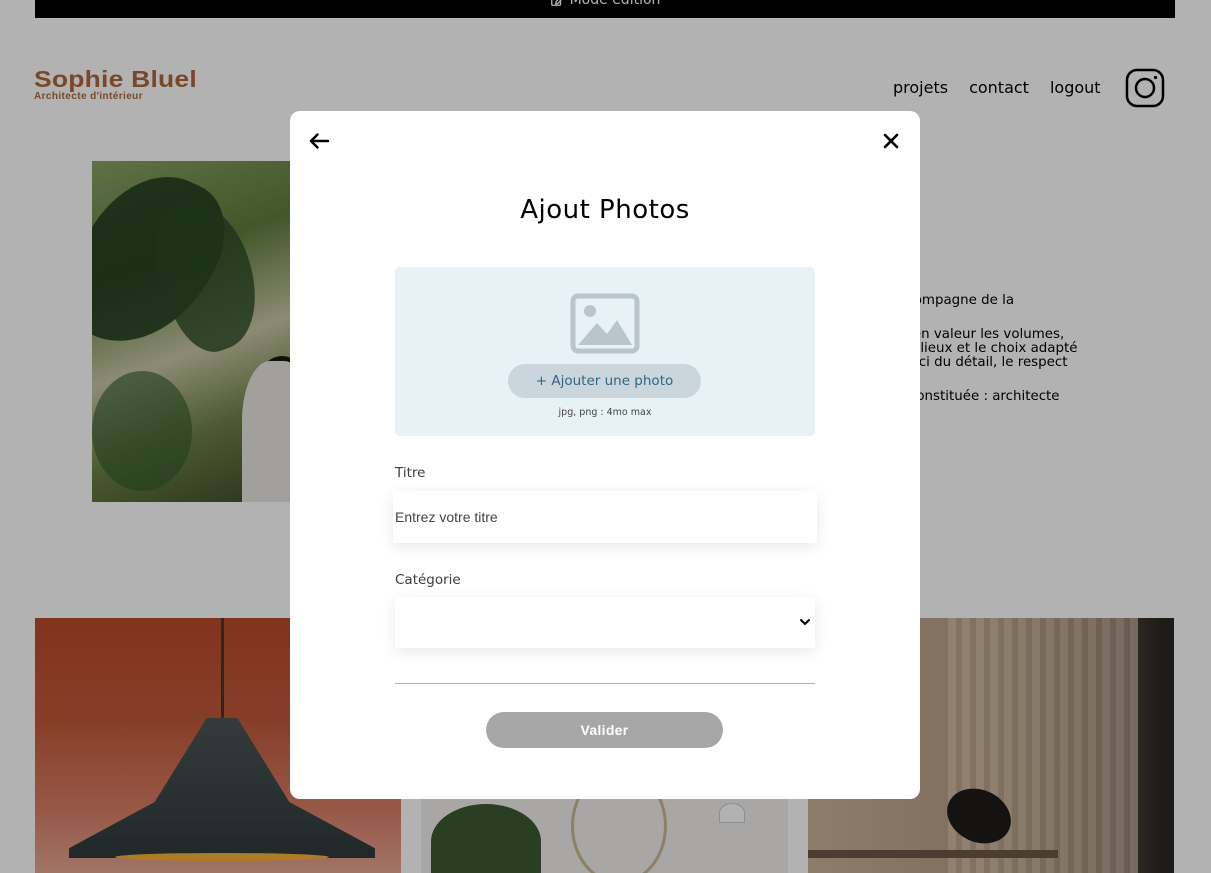  Describe the element at coordinates (604, 381) in the screenshot. I see `add-photo-button: + Ajouter une photo` at that location.